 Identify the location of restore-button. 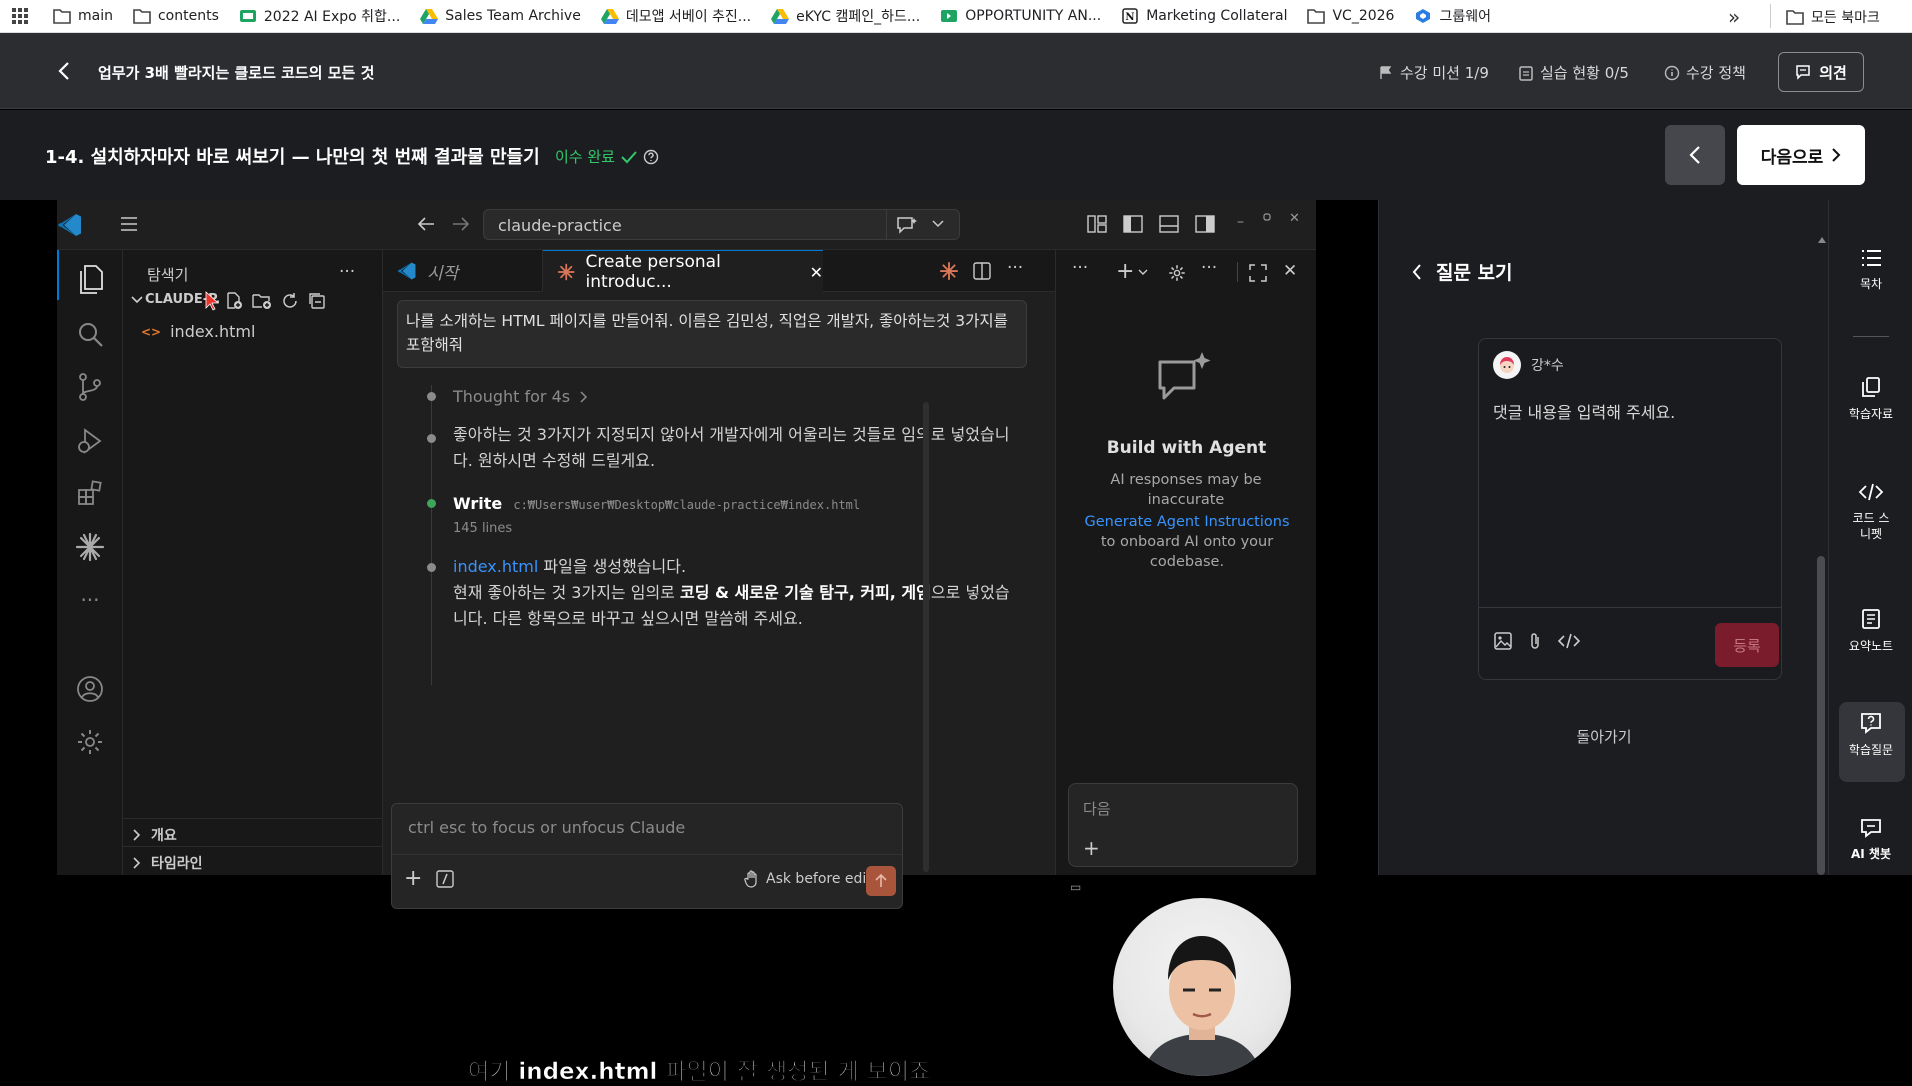
(1267, 217).